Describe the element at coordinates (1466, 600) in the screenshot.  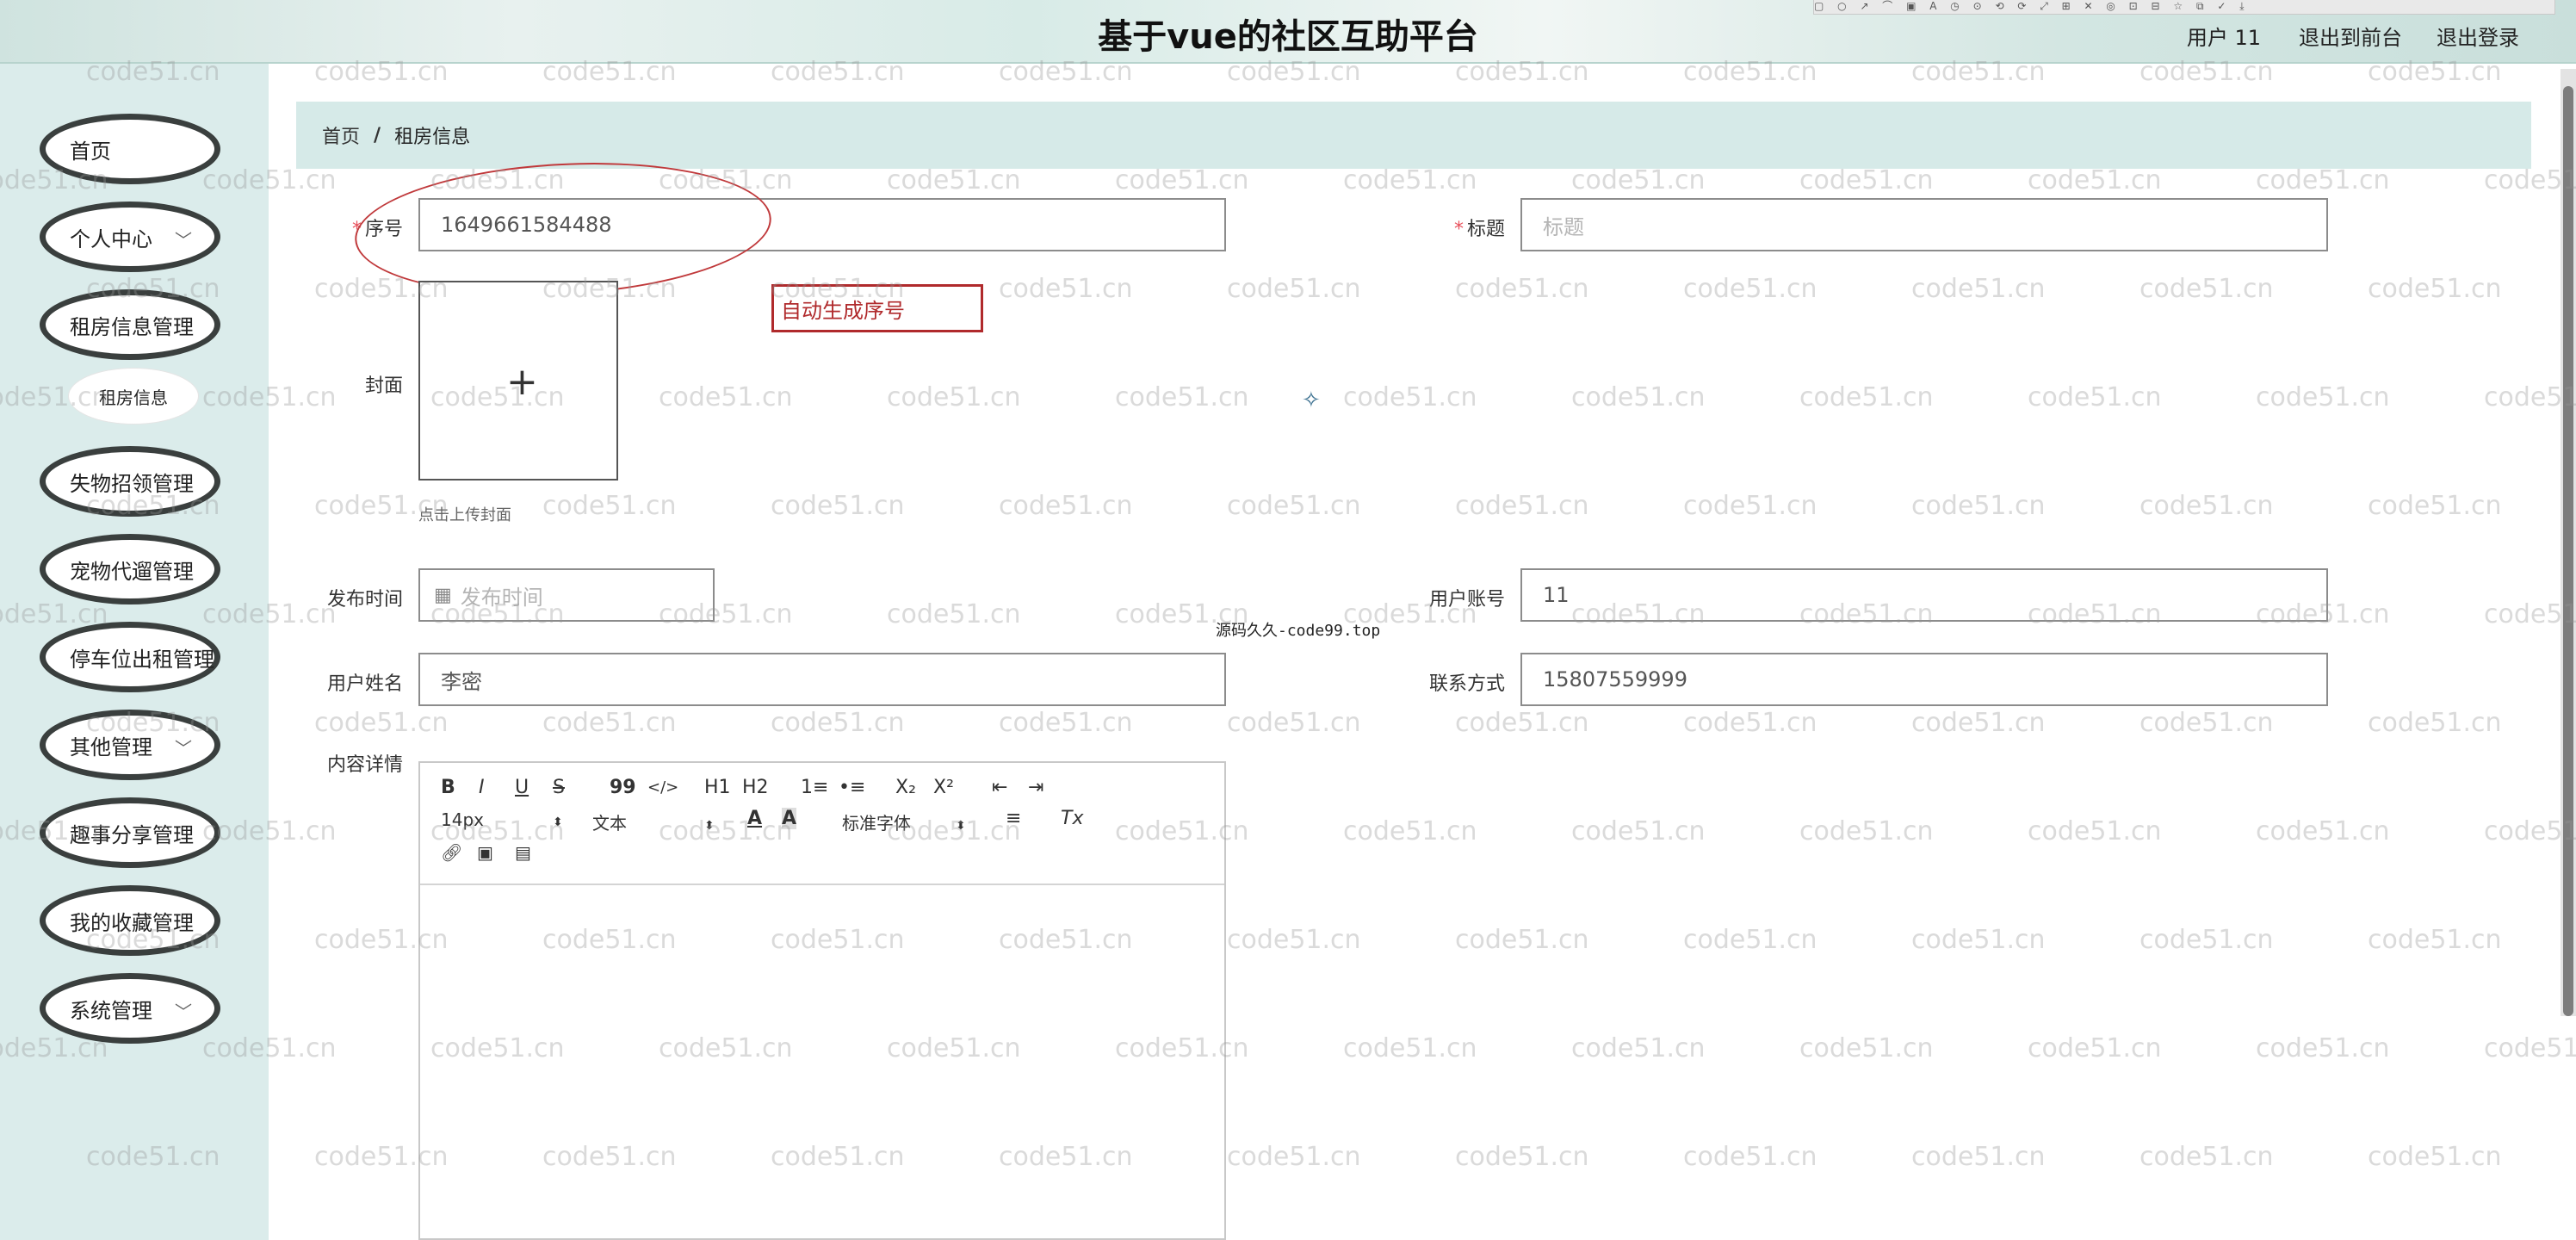
I see `user-account-label: 用户账号` at that location.